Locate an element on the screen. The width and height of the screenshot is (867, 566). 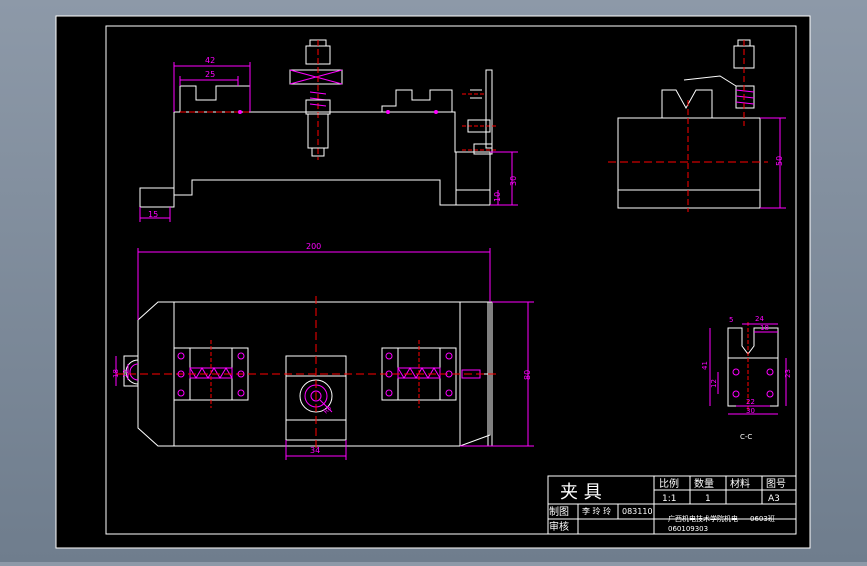
drawing-no-value: A3 is located at coordinates (774, 499).